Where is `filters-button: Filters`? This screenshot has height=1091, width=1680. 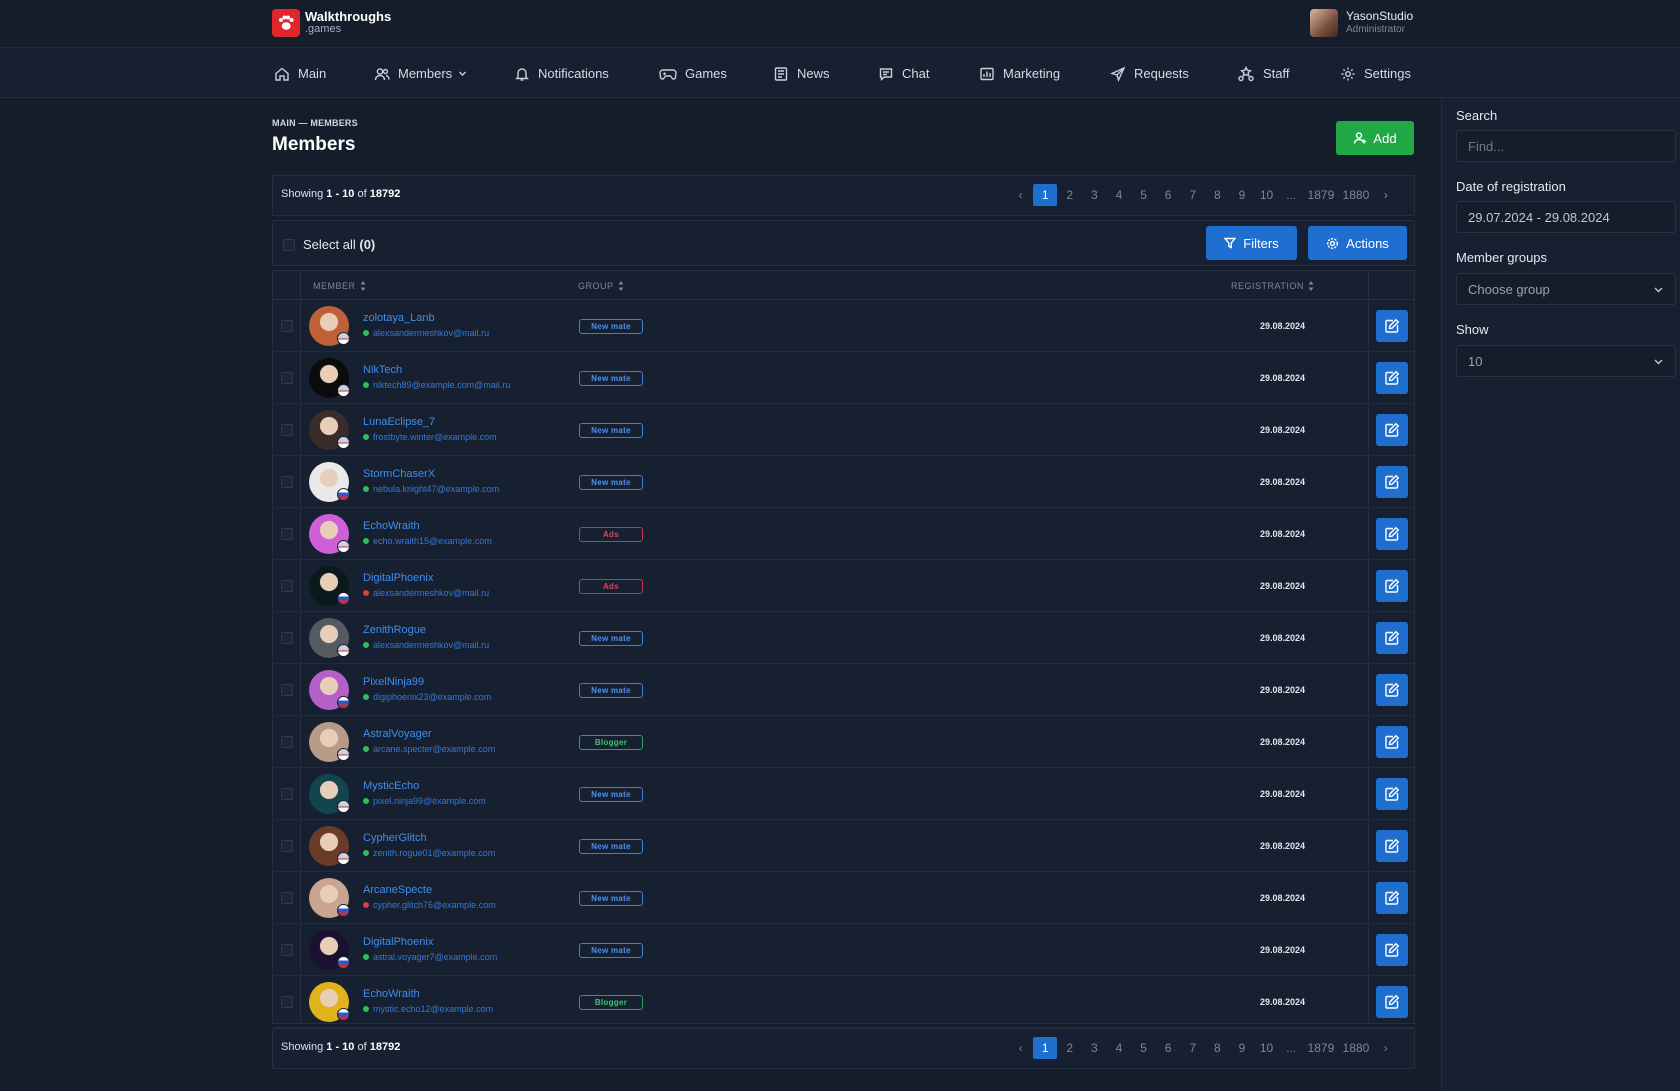 filters-button: Filters is located at coordinates (1251, 243).